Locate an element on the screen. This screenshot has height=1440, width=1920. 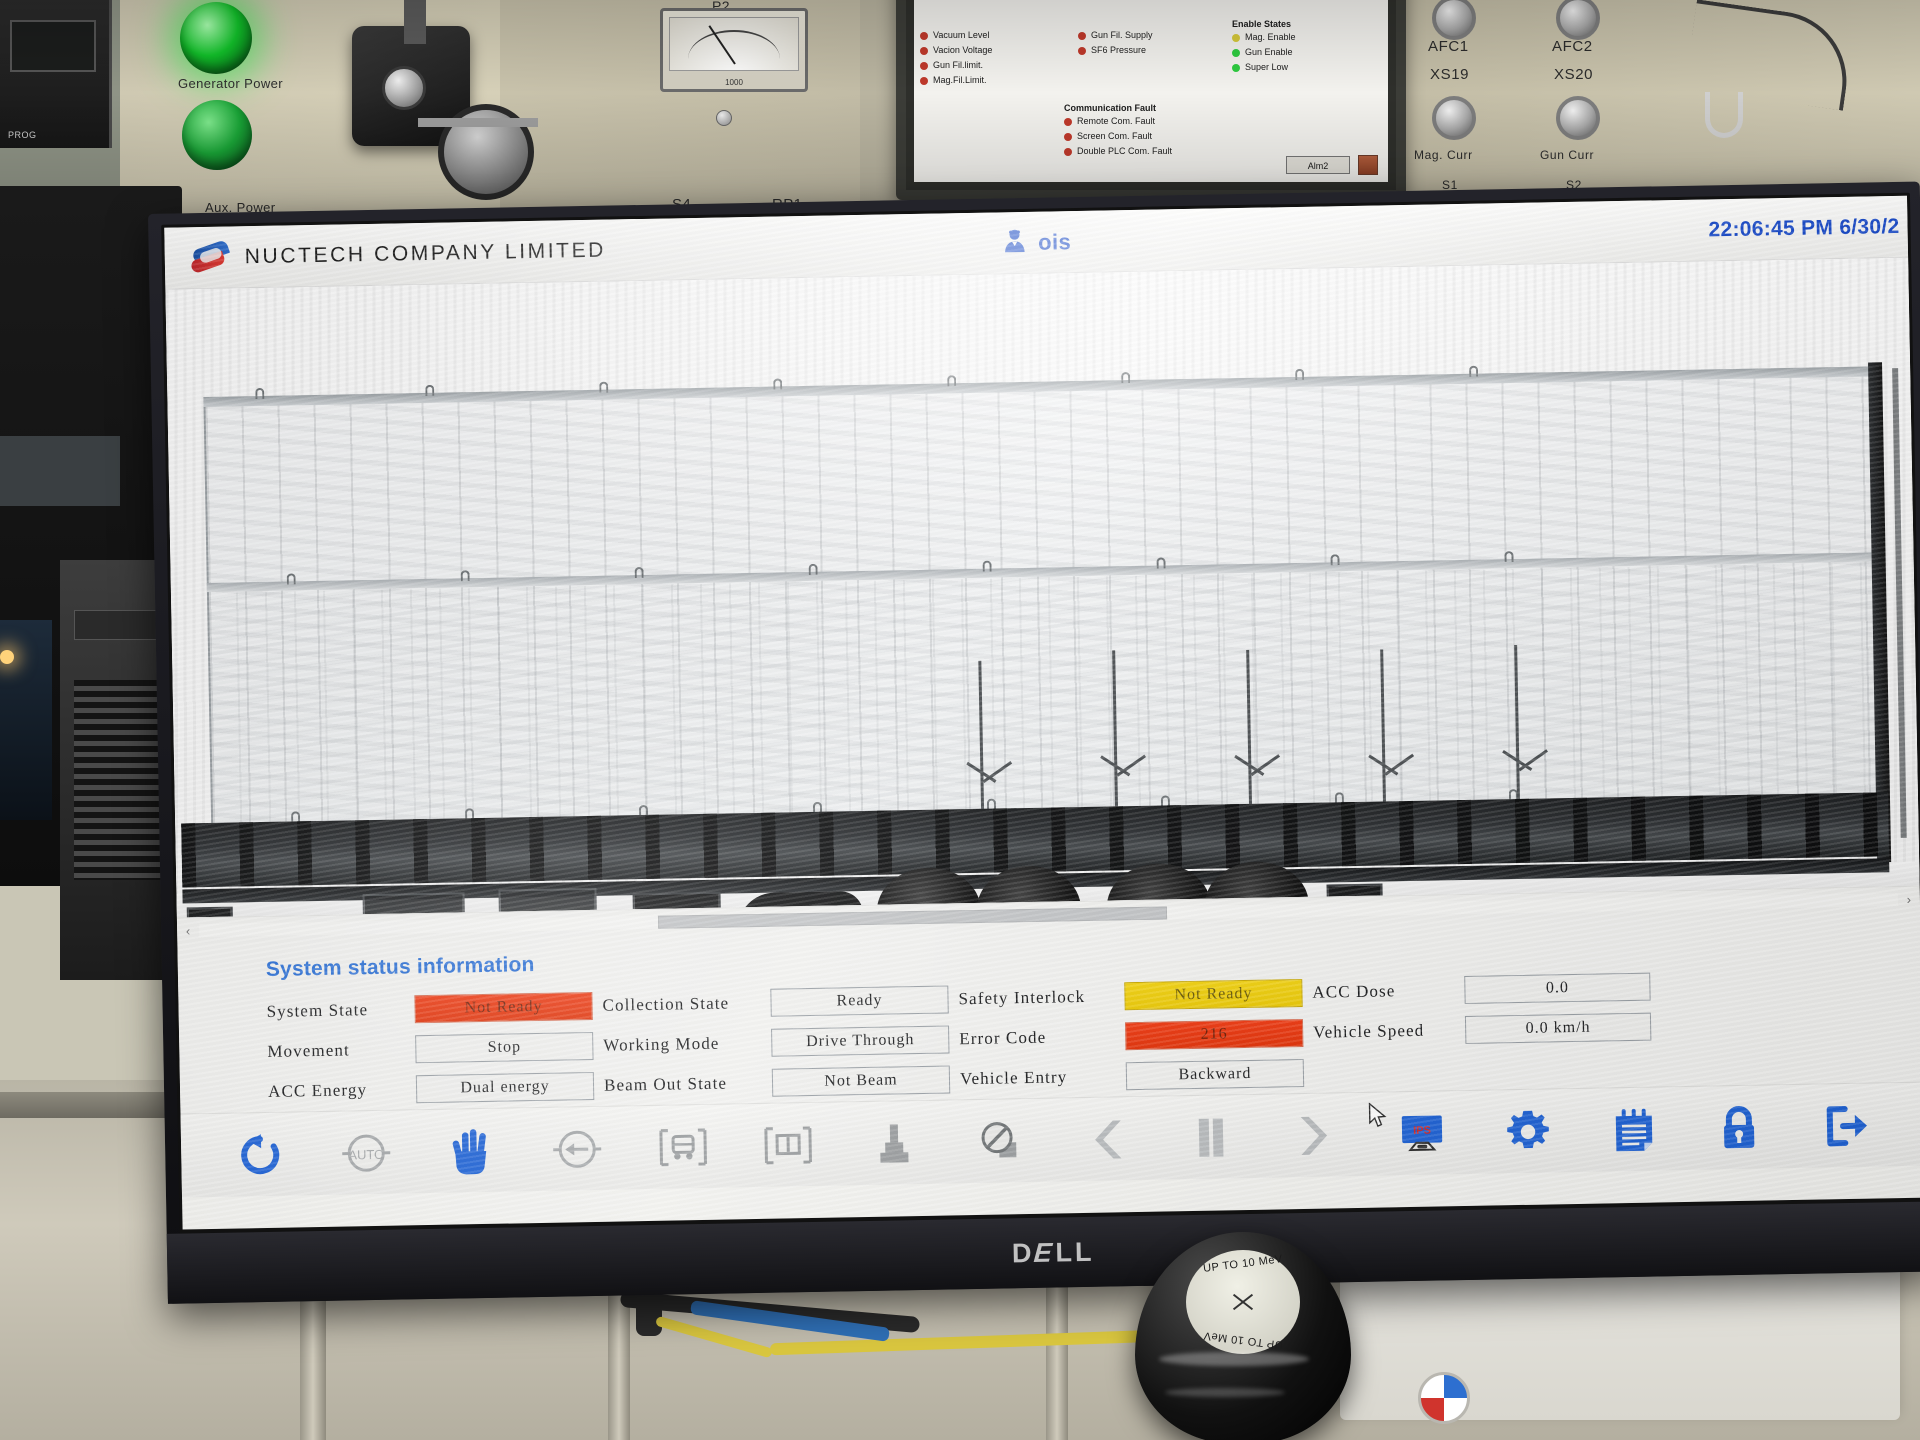
label-error-code: Error Code is located at coordinates (1003, 1038).